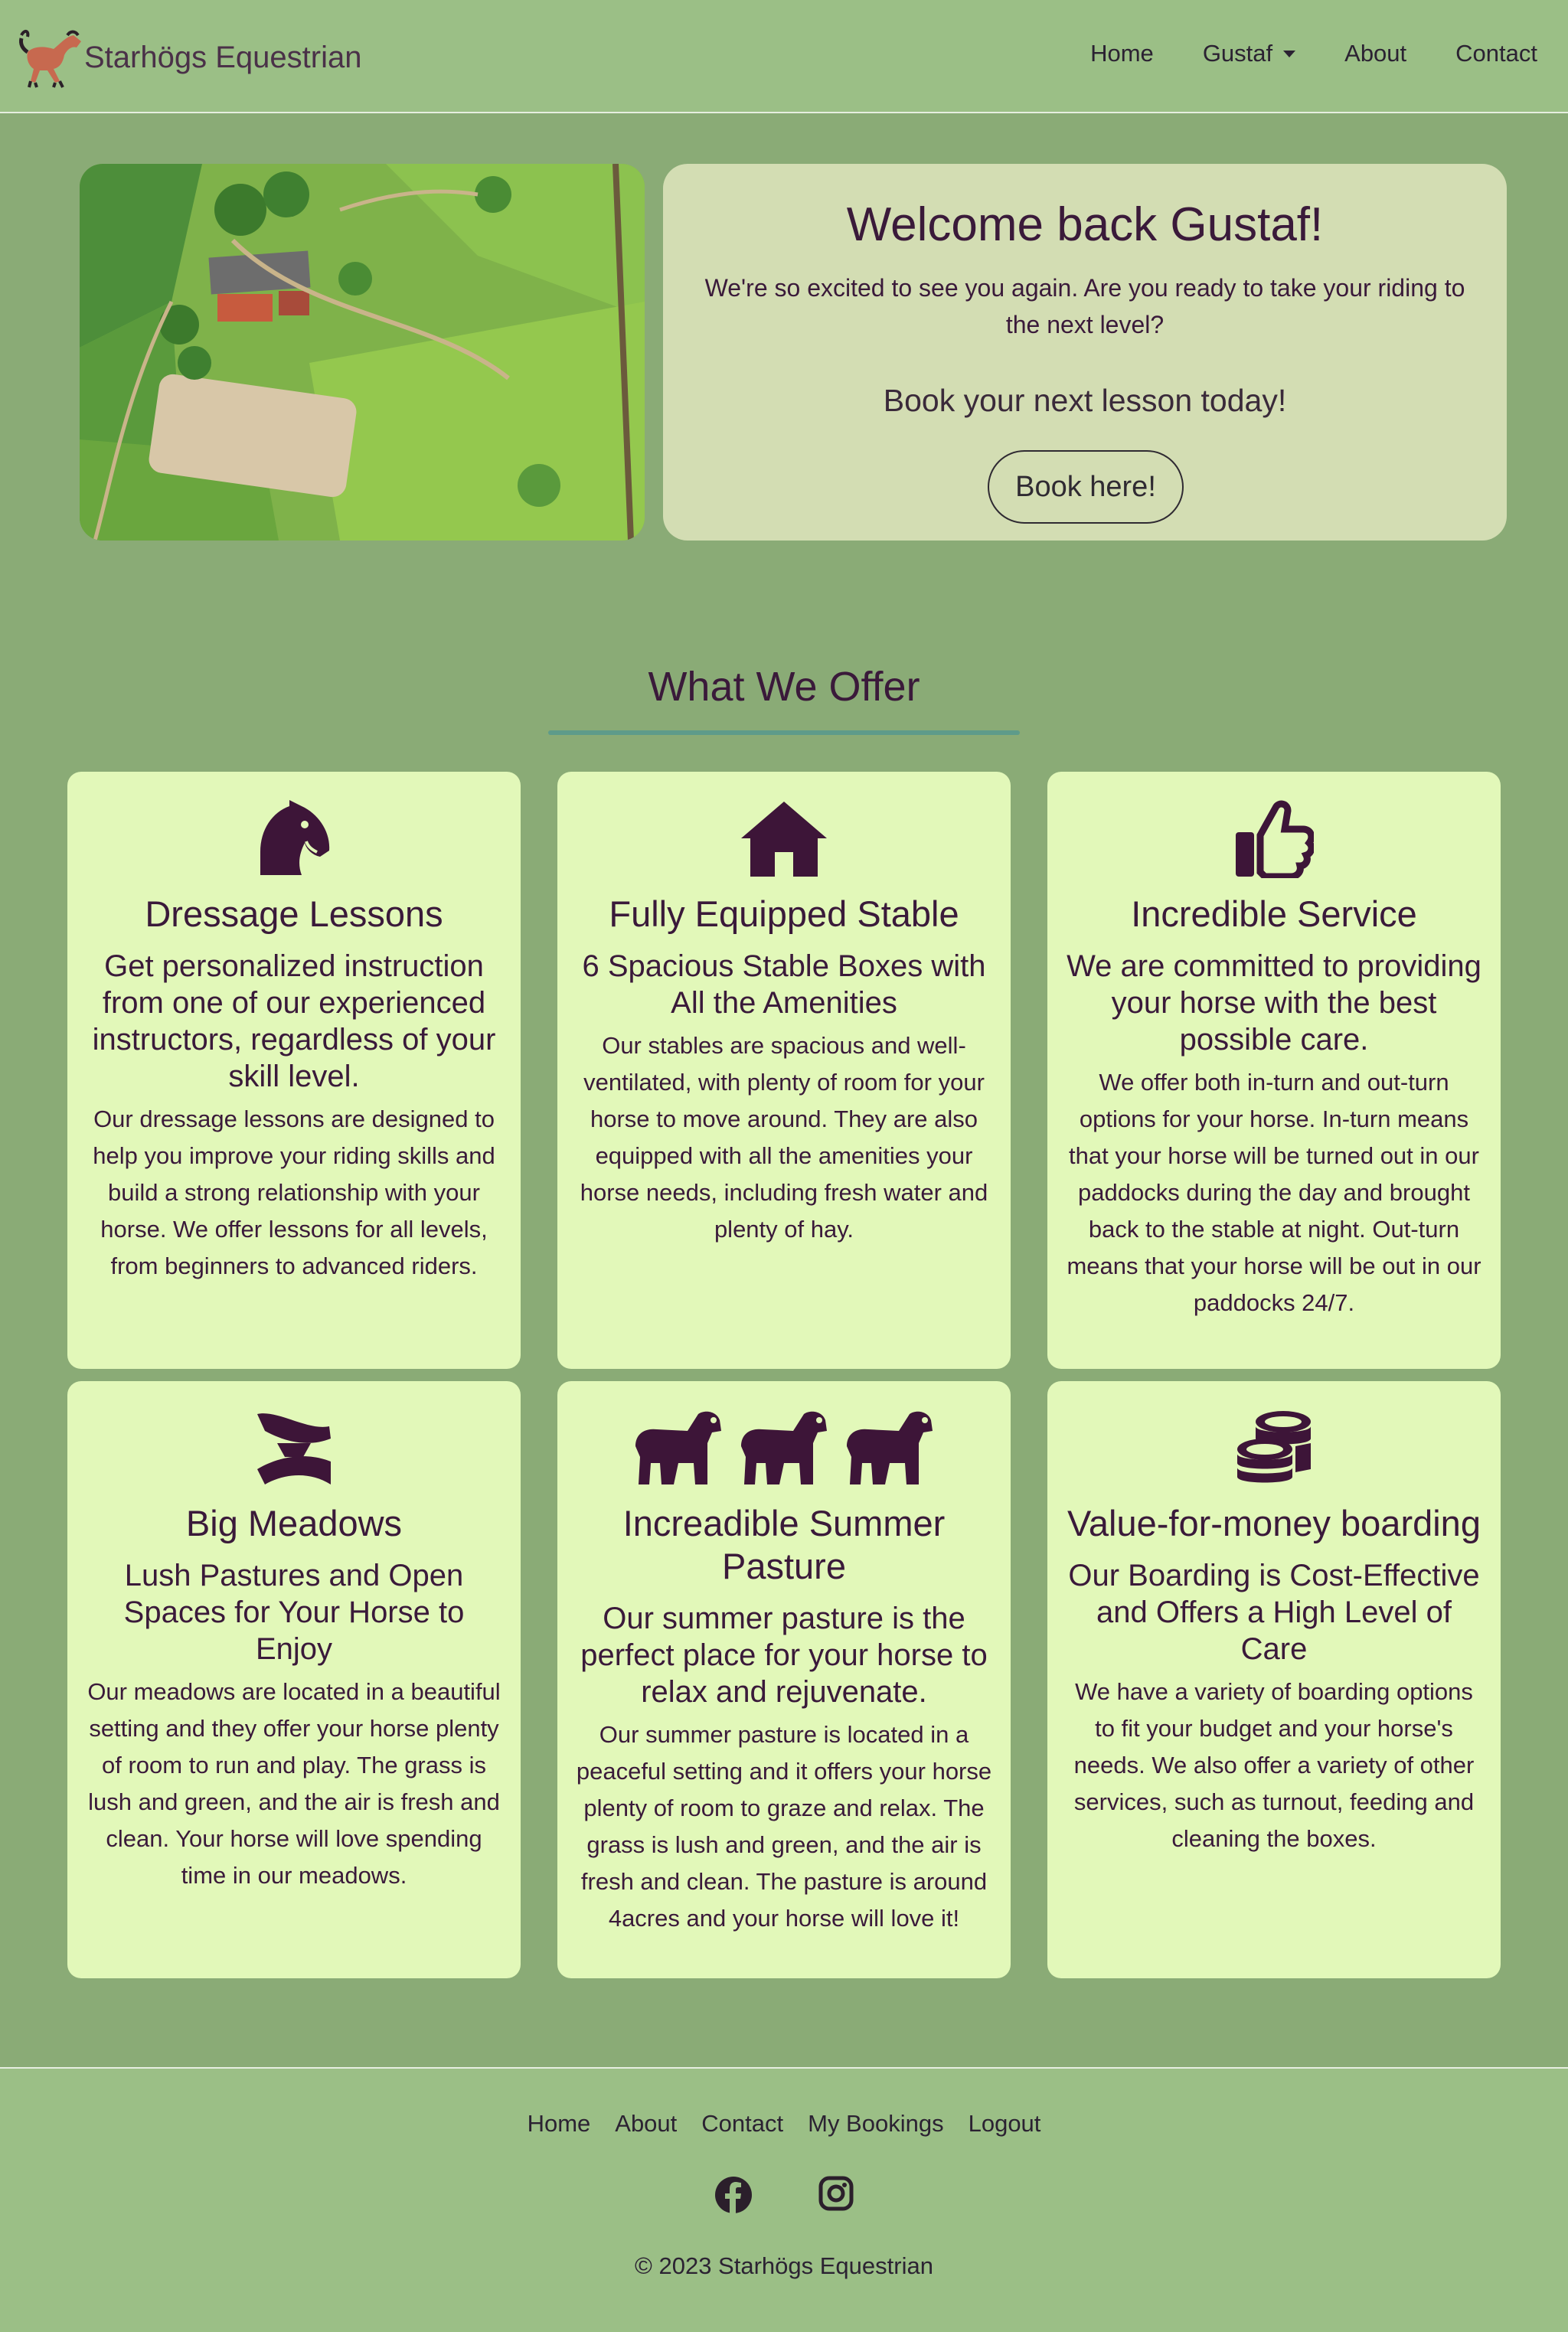  Describe the element at coordinates (1122, 53) in the screenshot. I see `nav-home: Home` at that location.